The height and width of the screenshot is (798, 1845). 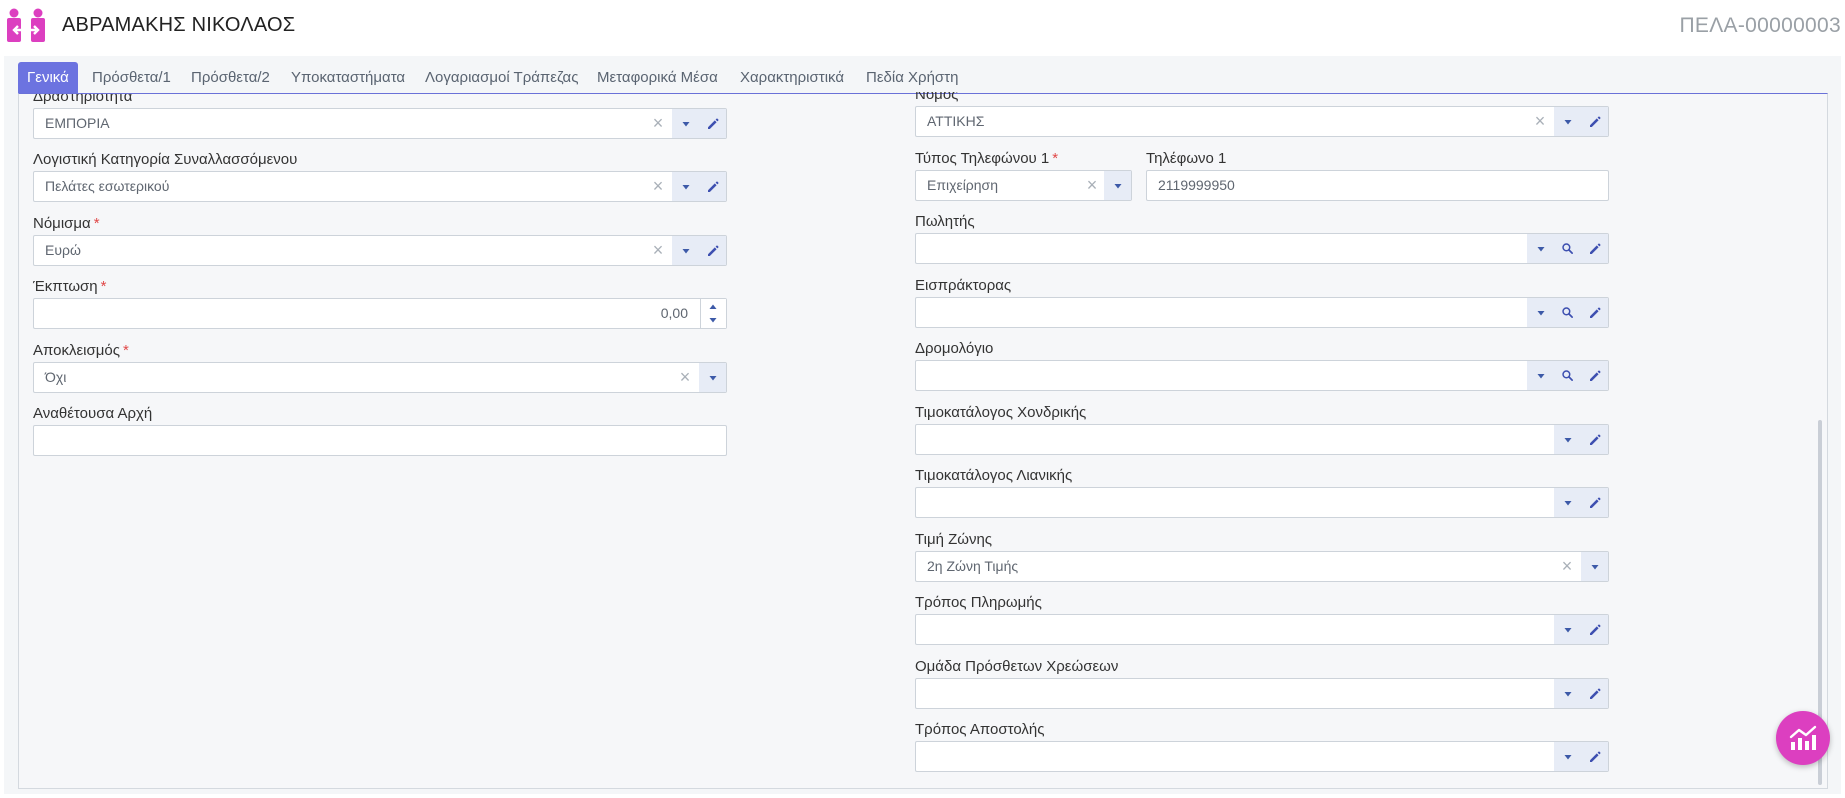 I want to click on phone-type-label: Τύπος Τηλεφώνου 1 *, so click(x=987, y=158).